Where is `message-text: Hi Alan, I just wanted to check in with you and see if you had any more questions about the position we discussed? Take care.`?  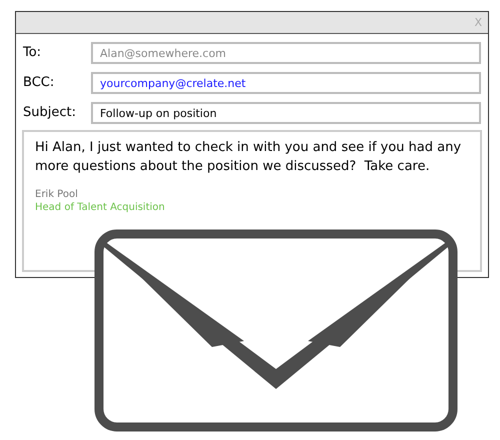 message-text: Hi Alan, I just wanted to check in with you and see if you had any more questions about the position we discussed? Take care. is located at coordinates (248, 157).